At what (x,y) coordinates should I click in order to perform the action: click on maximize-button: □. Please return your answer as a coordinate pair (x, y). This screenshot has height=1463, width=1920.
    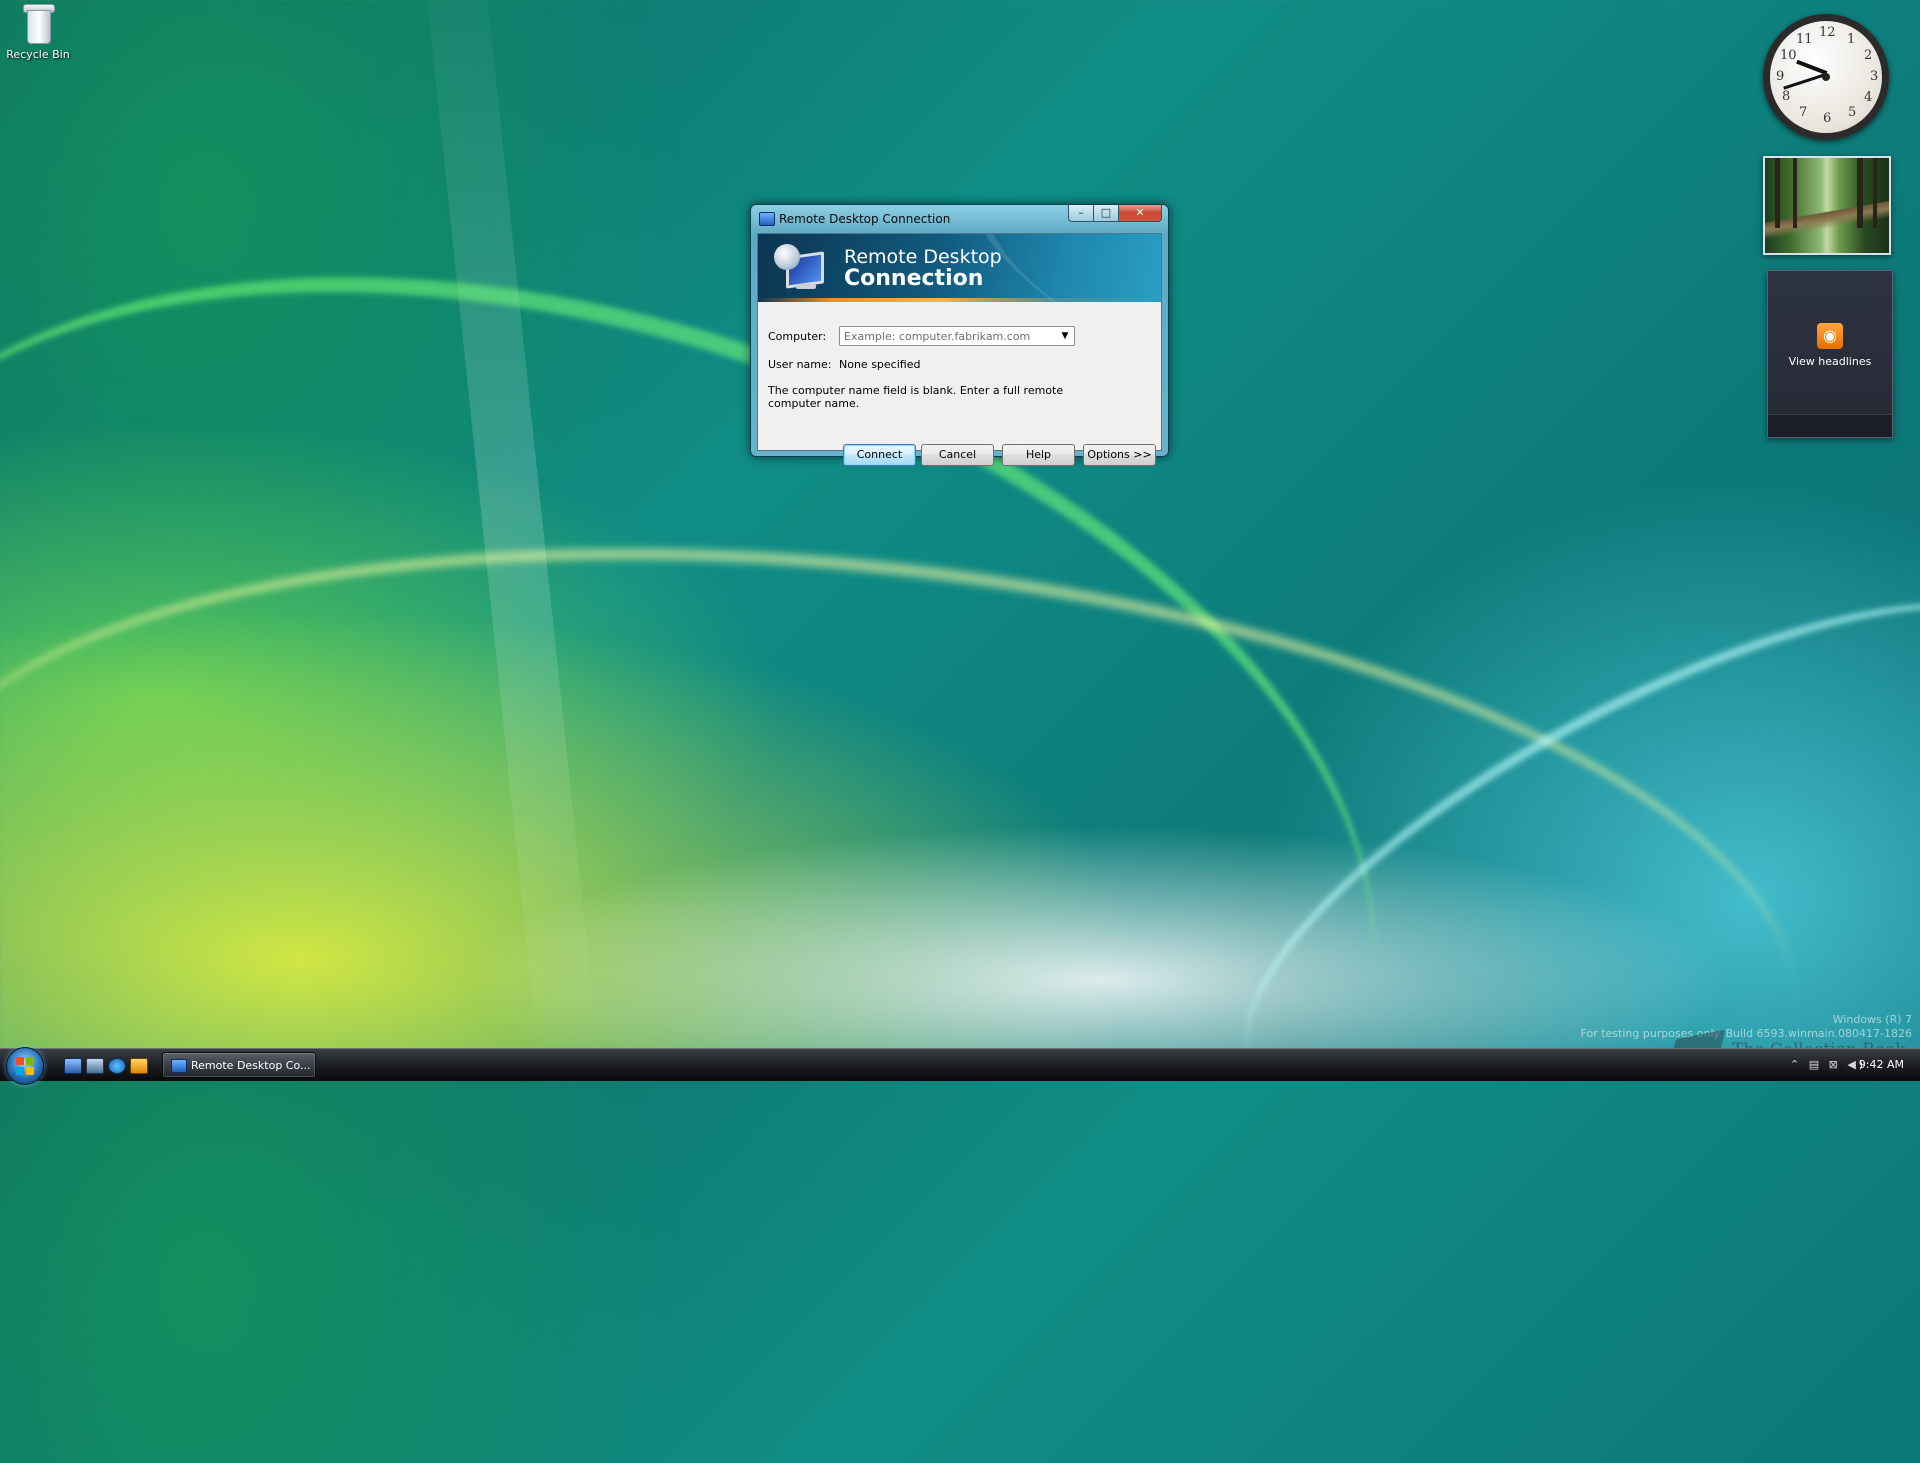
    Looking at the image, I should click on (1106, 213).